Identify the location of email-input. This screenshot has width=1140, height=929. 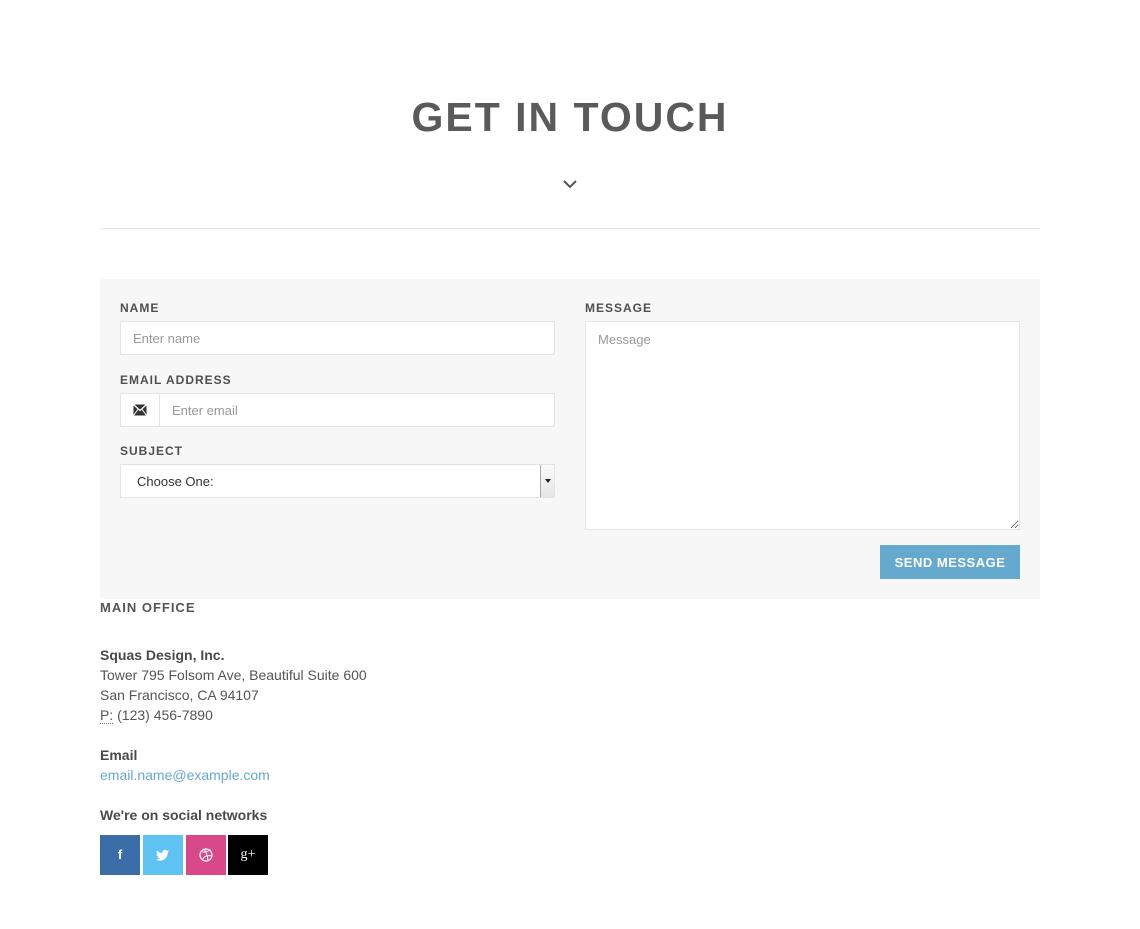
(357, 410).